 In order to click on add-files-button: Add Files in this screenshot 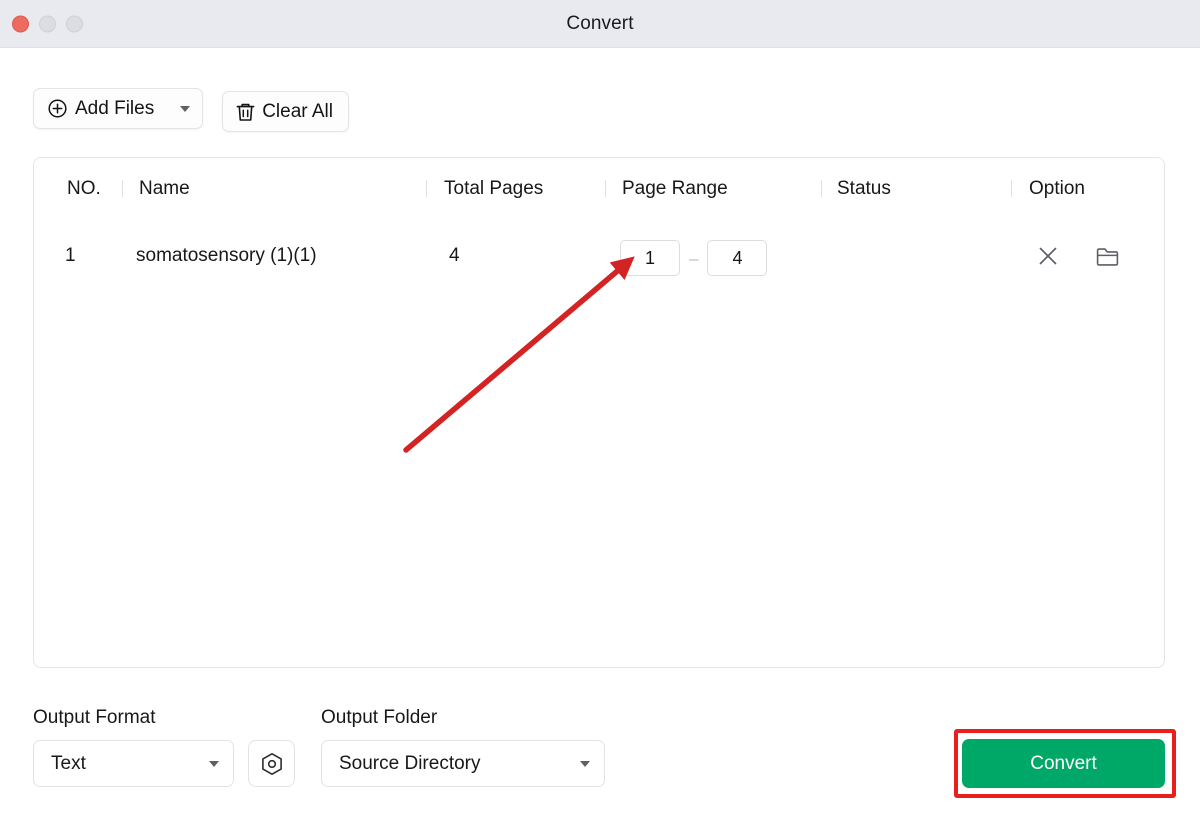, I will do `click(118, 108)`.